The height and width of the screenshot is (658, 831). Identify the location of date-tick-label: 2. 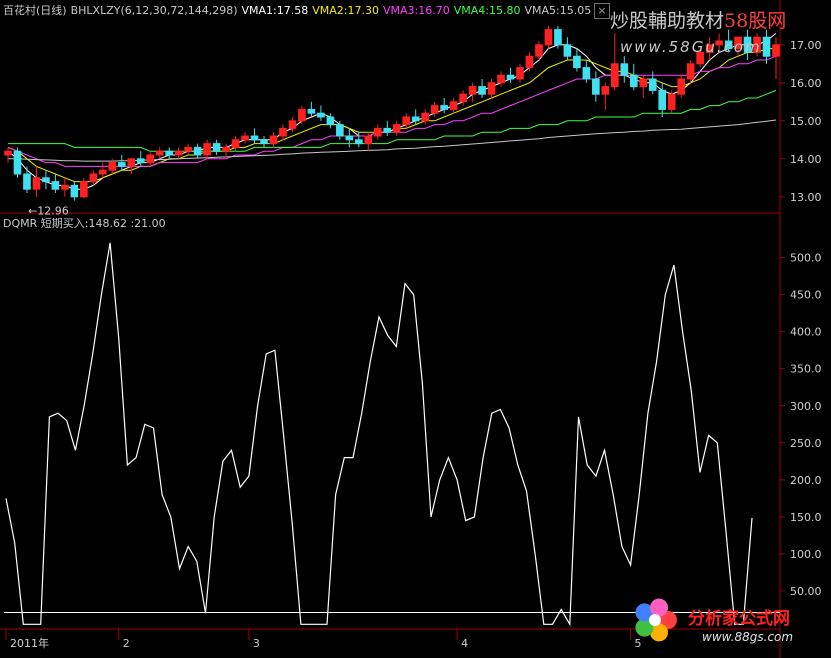
(126, 643).